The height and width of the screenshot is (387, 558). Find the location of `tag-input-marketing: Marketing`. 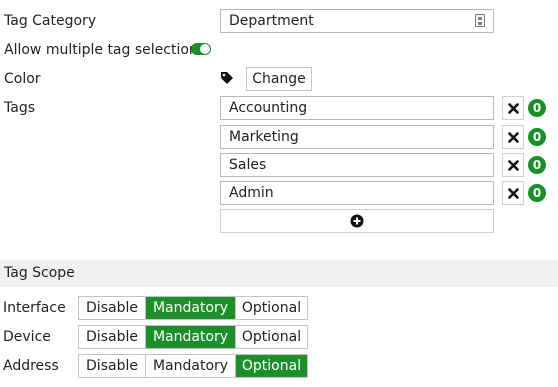

tag-input-marketing: Marketing is located at coordinates (357, 137).